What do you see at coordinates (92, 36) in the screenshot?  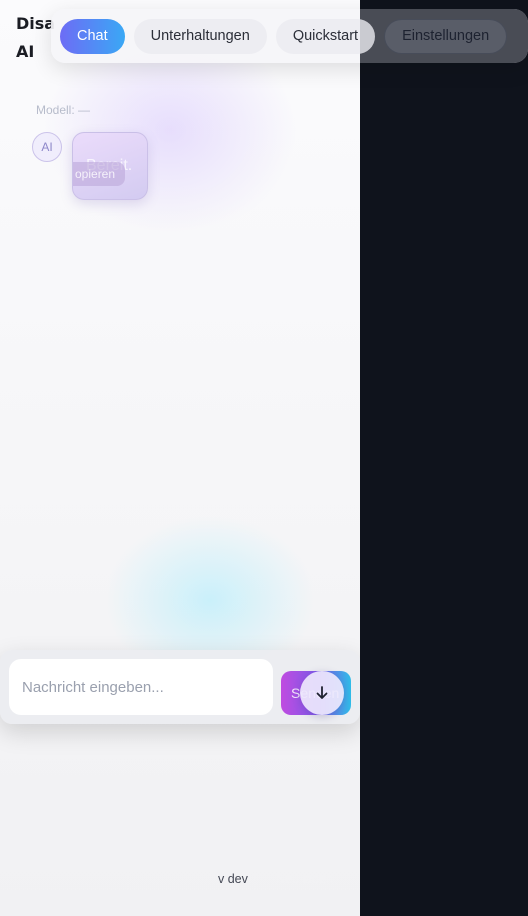 I see `tab-chat: Chat` at bounding box center [92, 36].